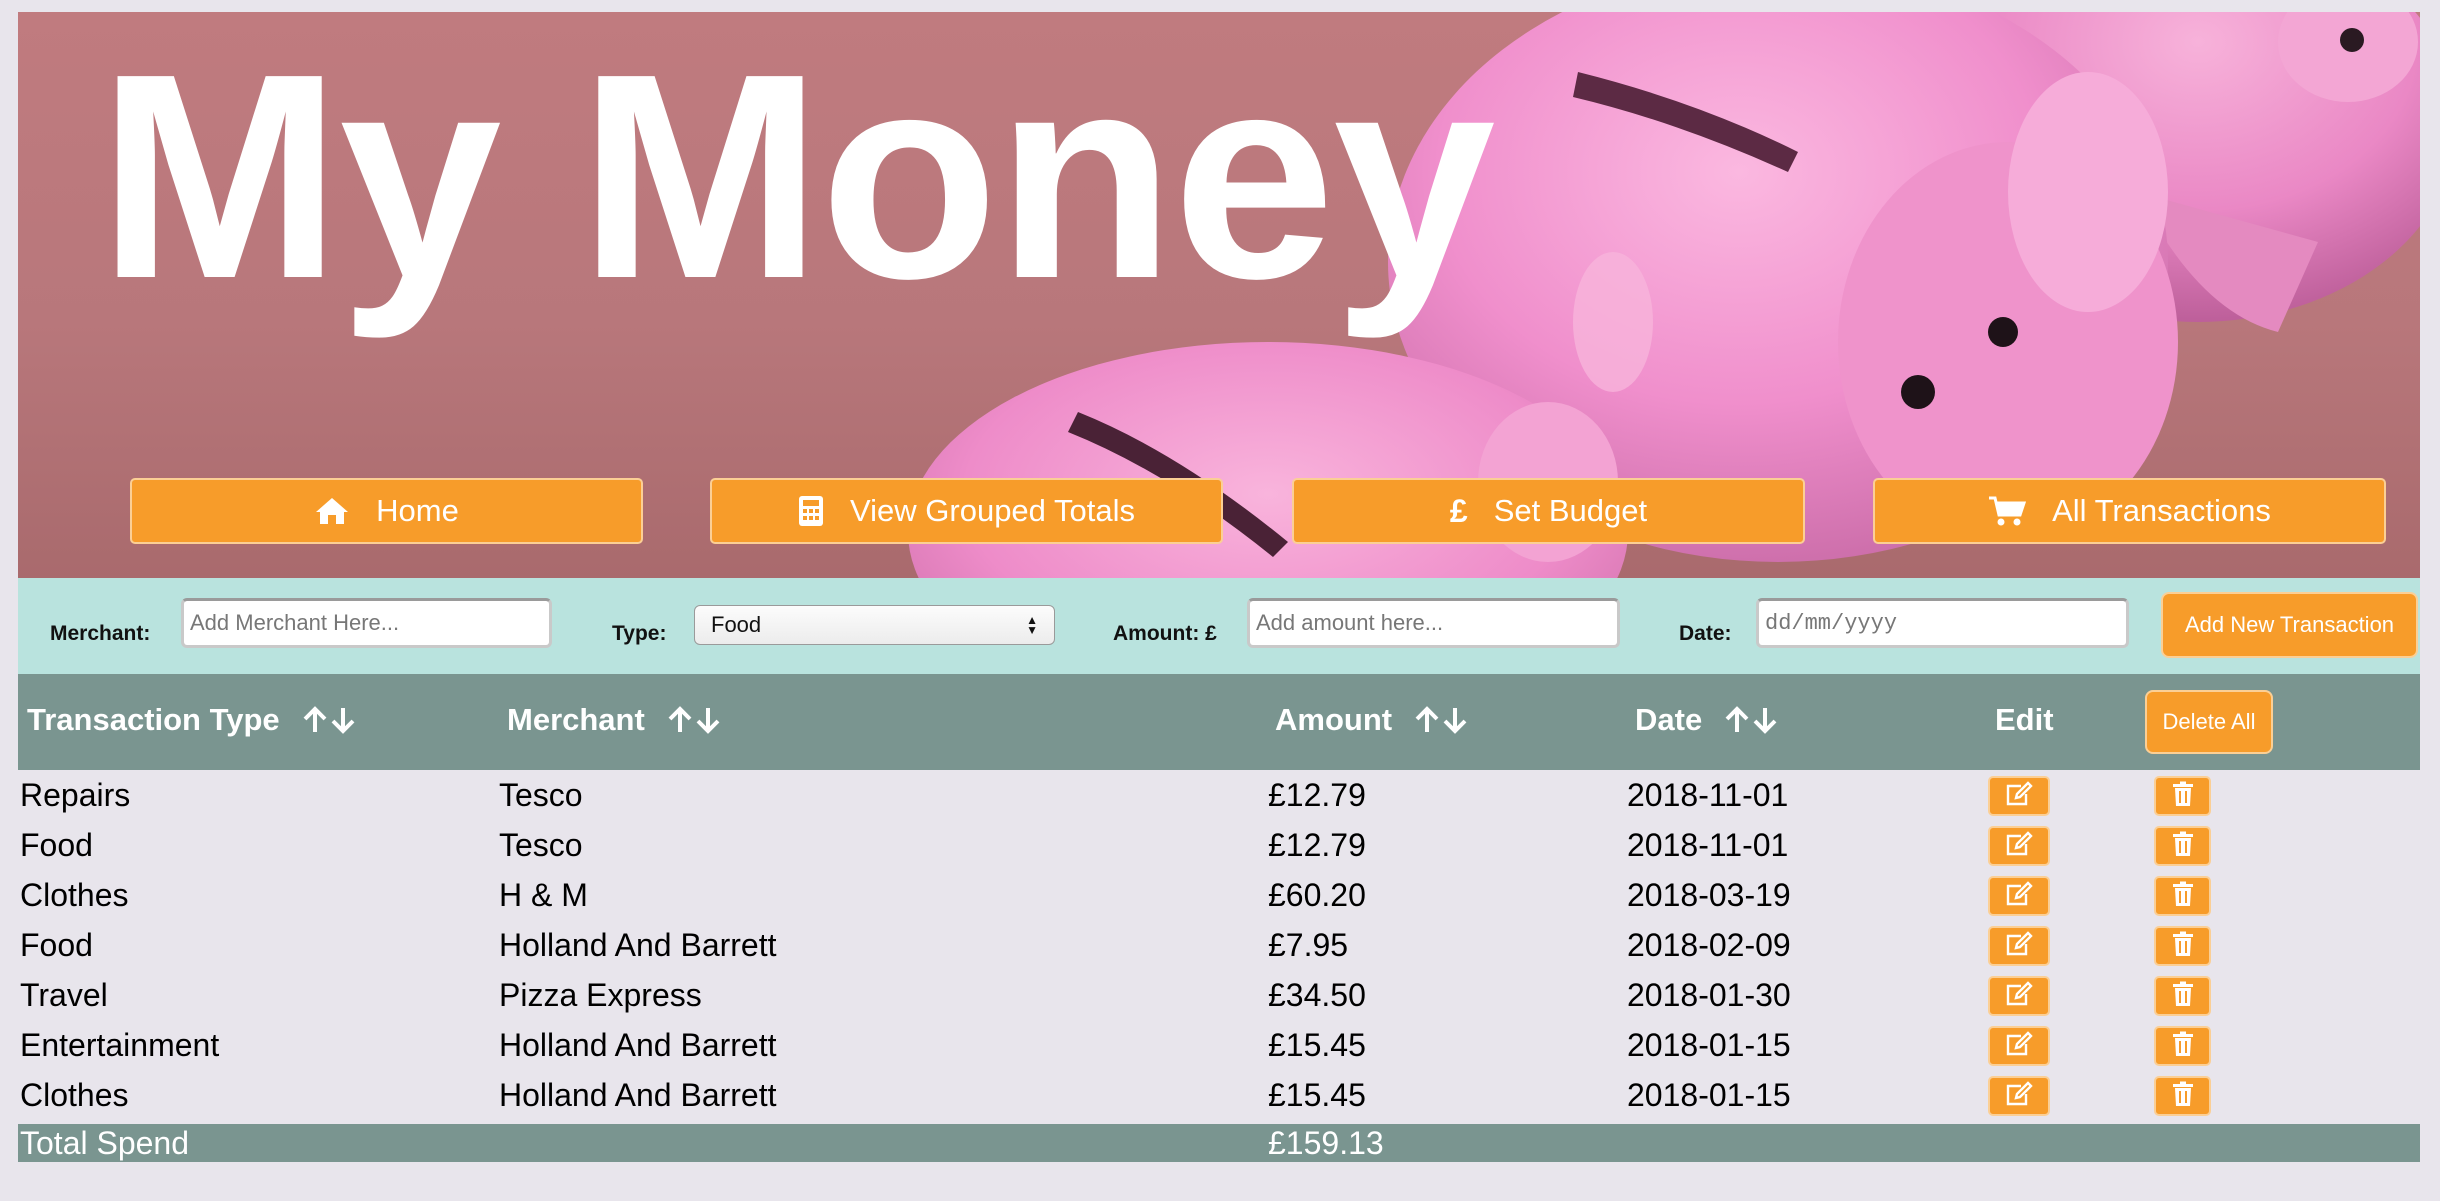 This screenshot has width=2440, height=1201. What do you see at coordinates (1570, 510) in the screenshot?
I see `set-budget-label: Set Budget` at bounding box center [1570, 510].